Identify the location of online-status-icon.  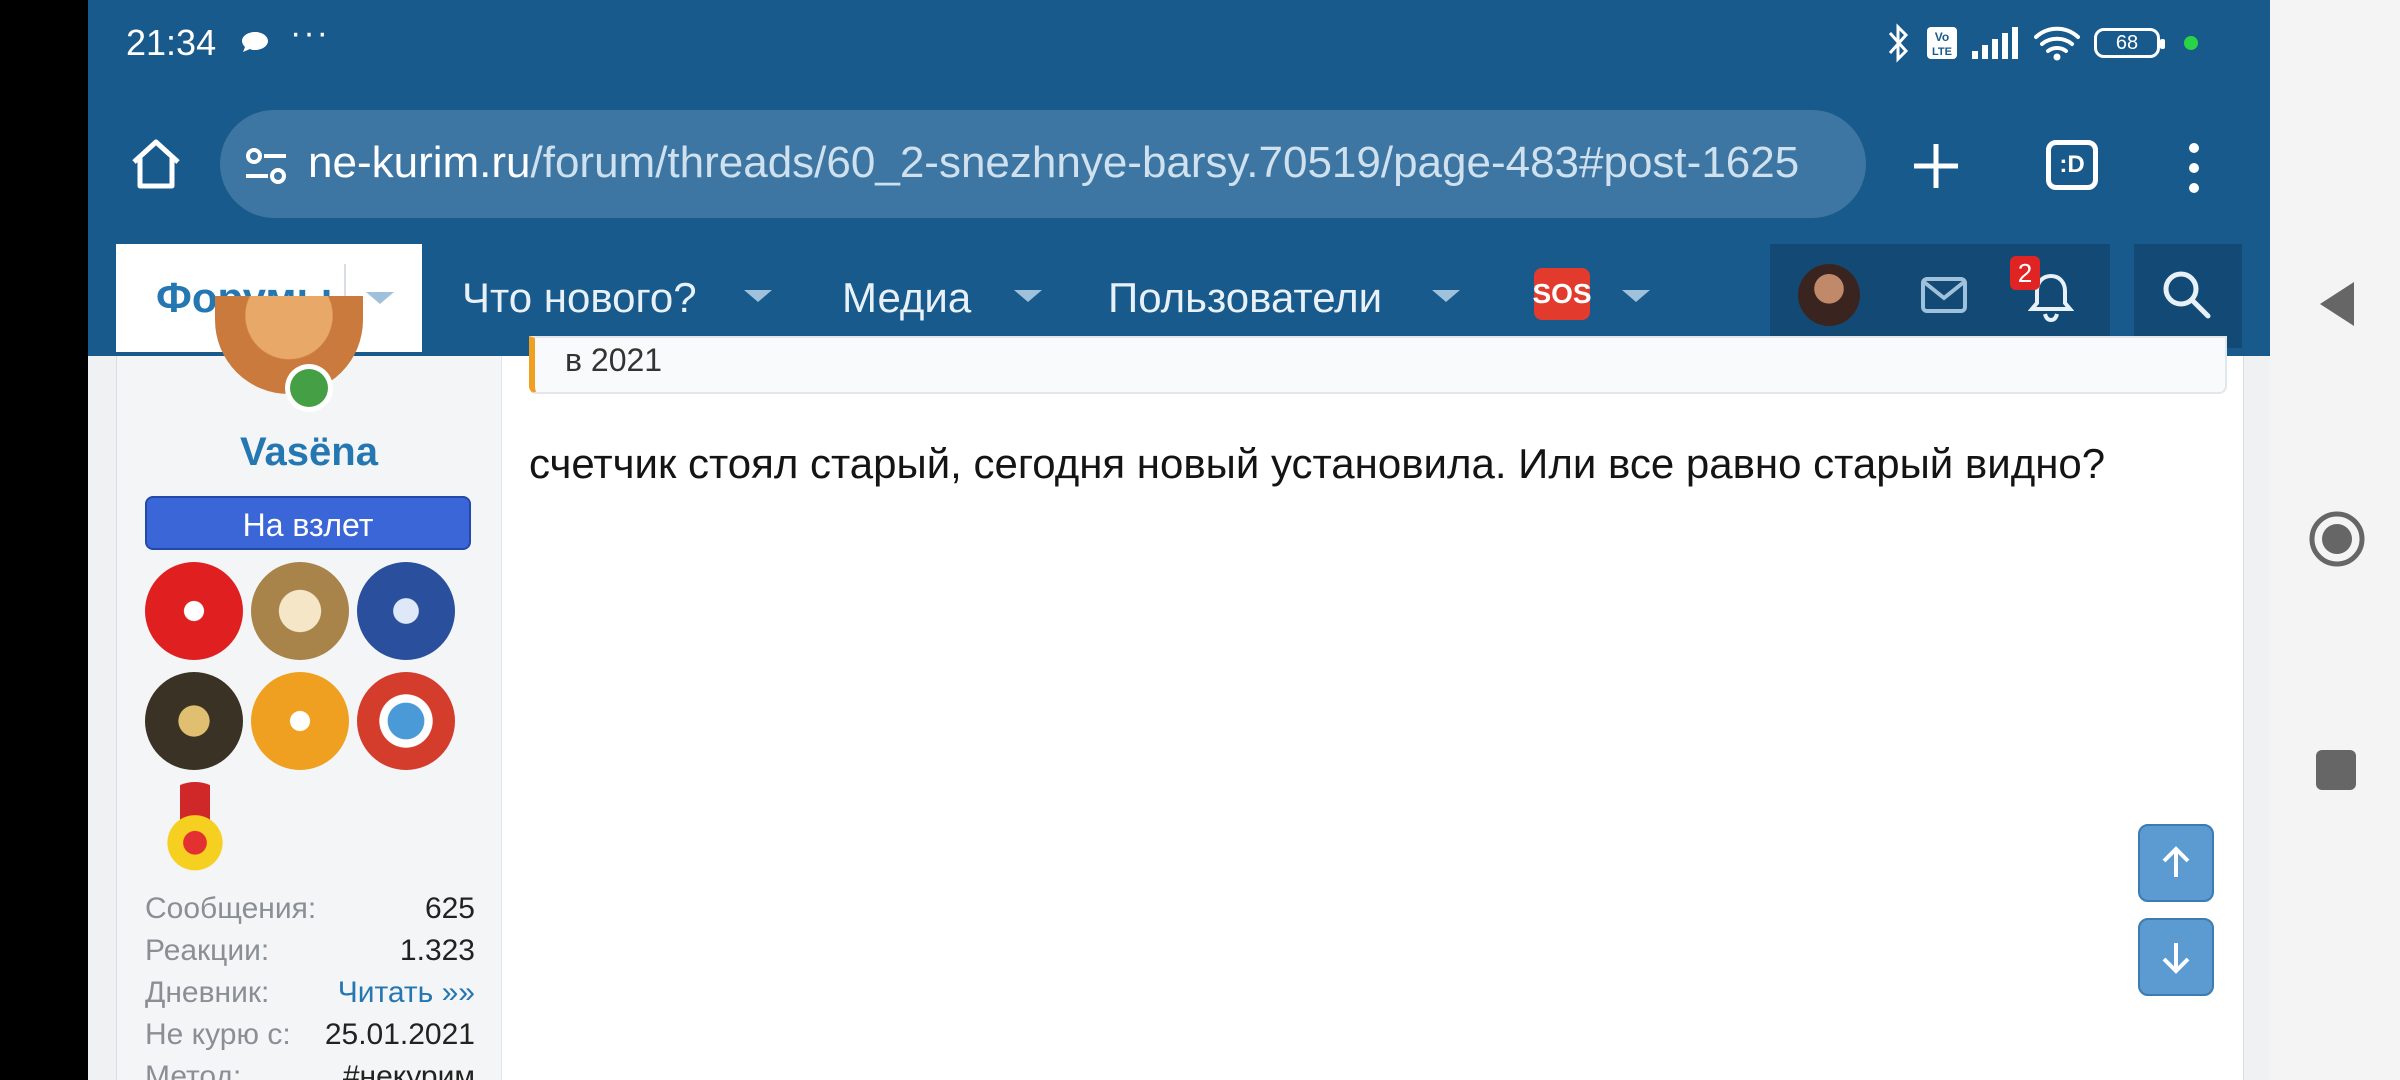
(309, 388).